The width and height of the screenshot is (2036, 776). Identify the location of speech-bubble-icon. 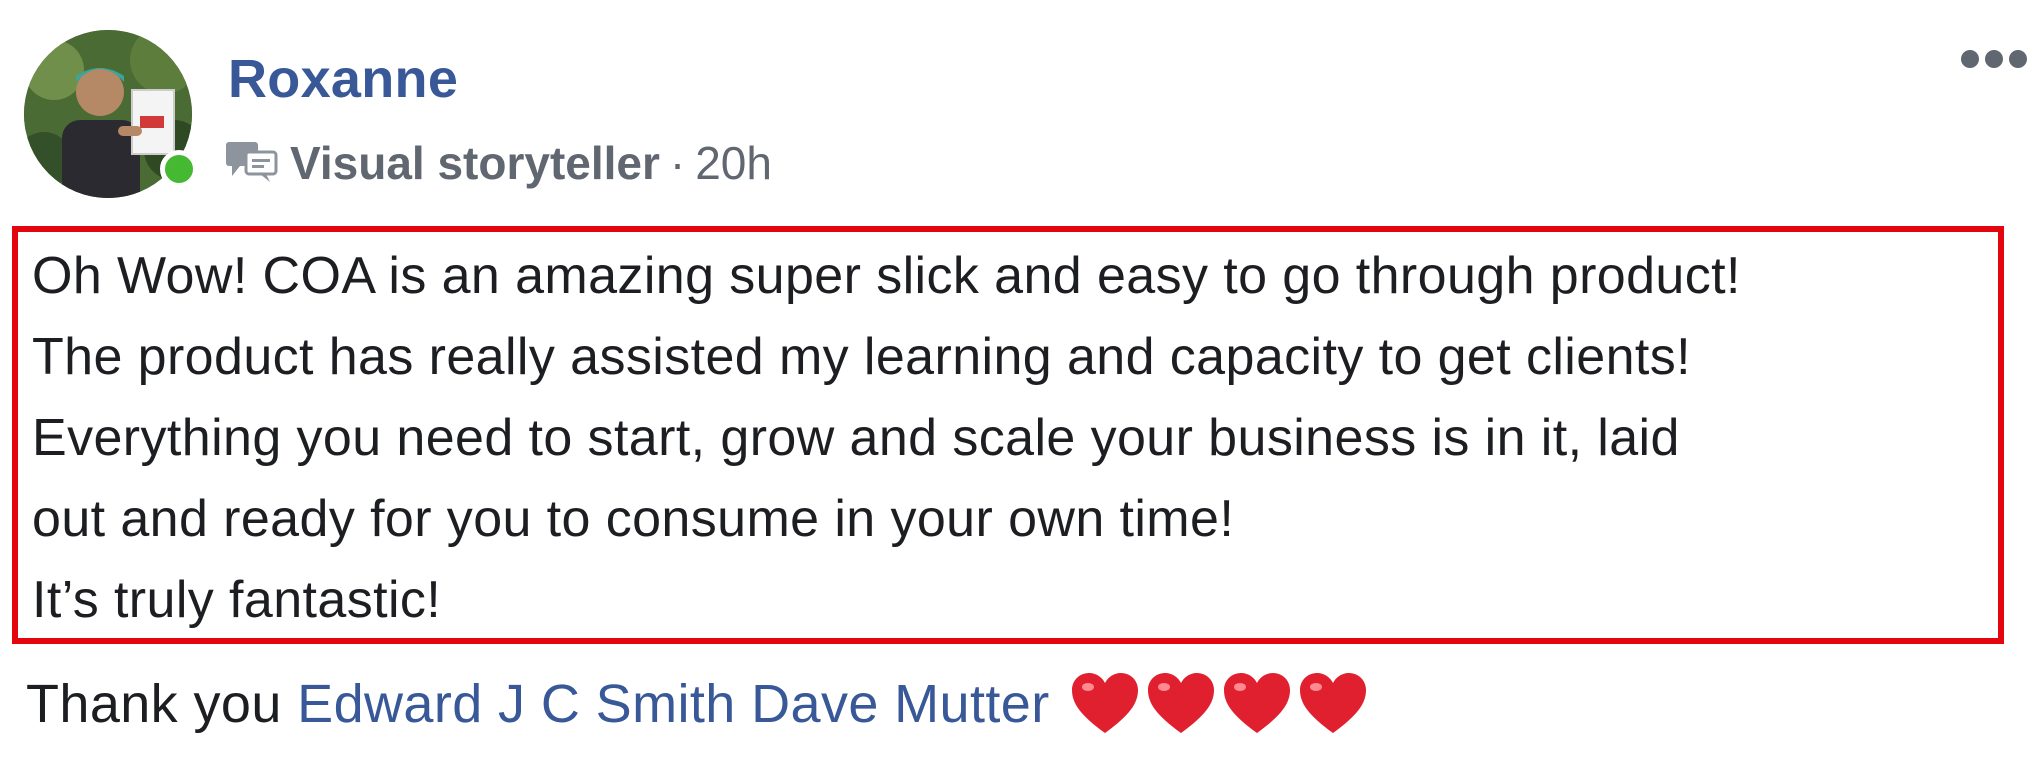
(252, 162).